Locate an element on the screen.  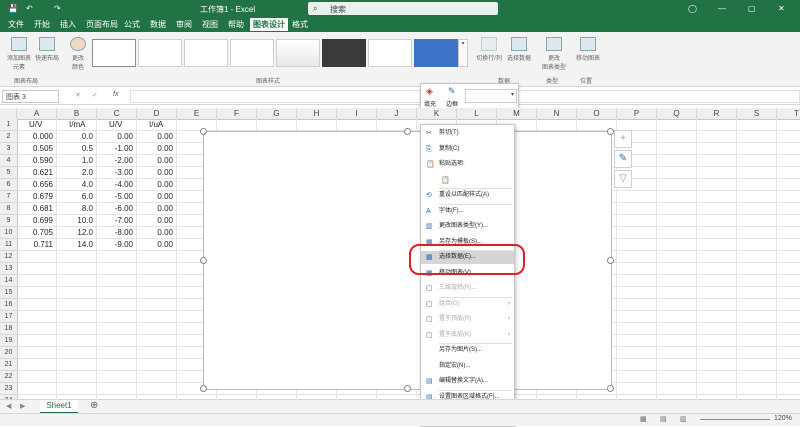
close-icon: ✕ is located at coordinates (781, 8).